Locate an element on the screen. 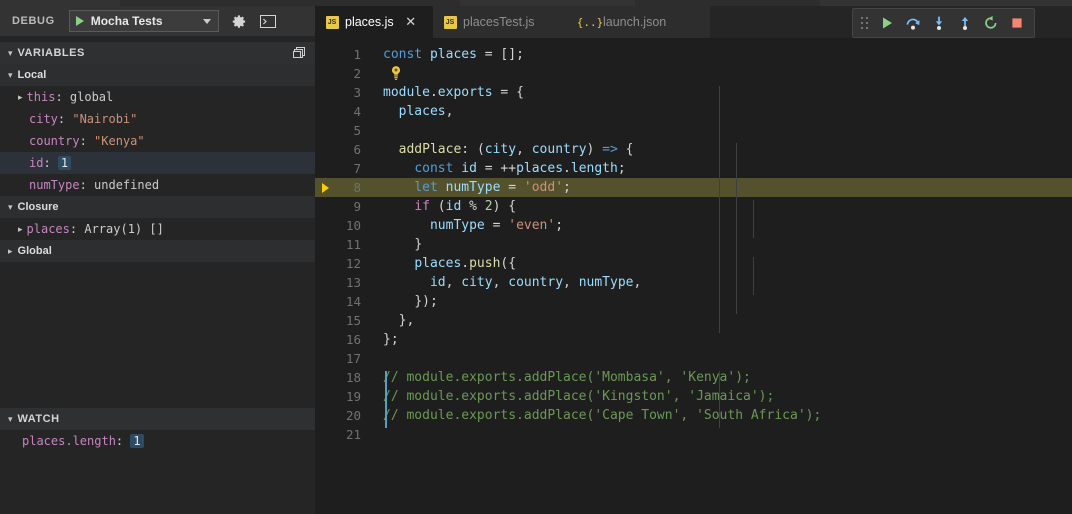  chevron-down-icon is located at coordinates (206, 21).